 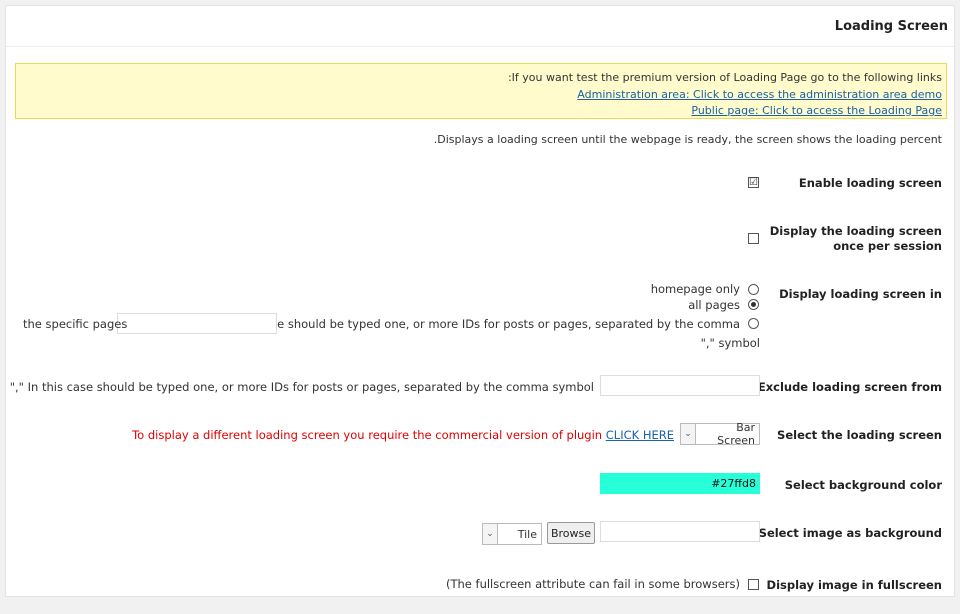 What do you see at coordinates (891, 26) in the screenshot?
I see `page-title: Loading Screen` at bounding box center [891, 26].